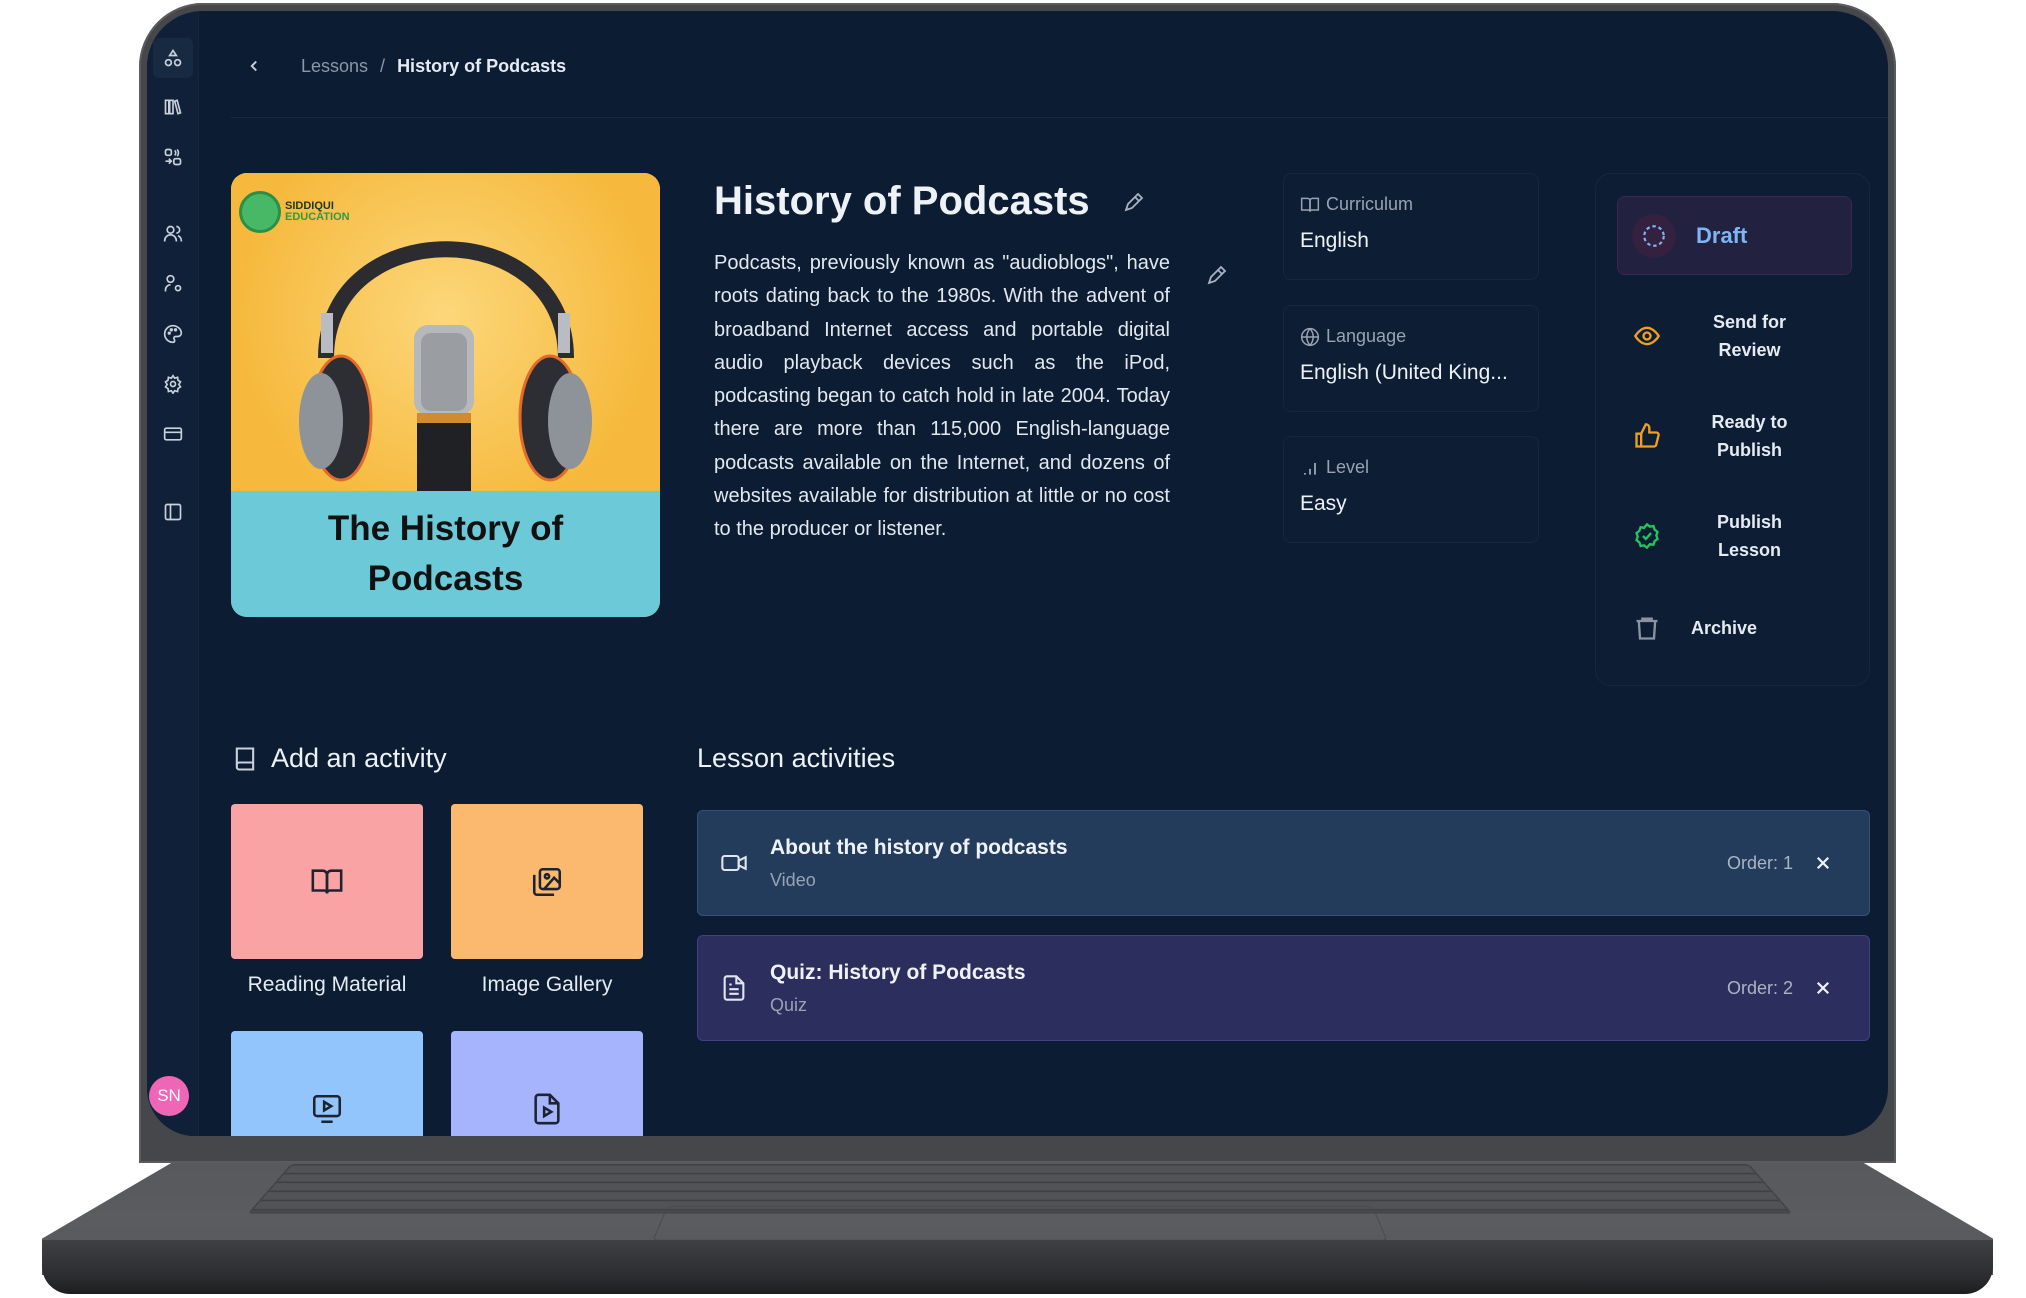 This screenshot has width=2026, height=1298. What do you see at coordinates (169, 1096) in the screenshot?
I see `user-avatar: SN` at bounding box center [169, 1096].